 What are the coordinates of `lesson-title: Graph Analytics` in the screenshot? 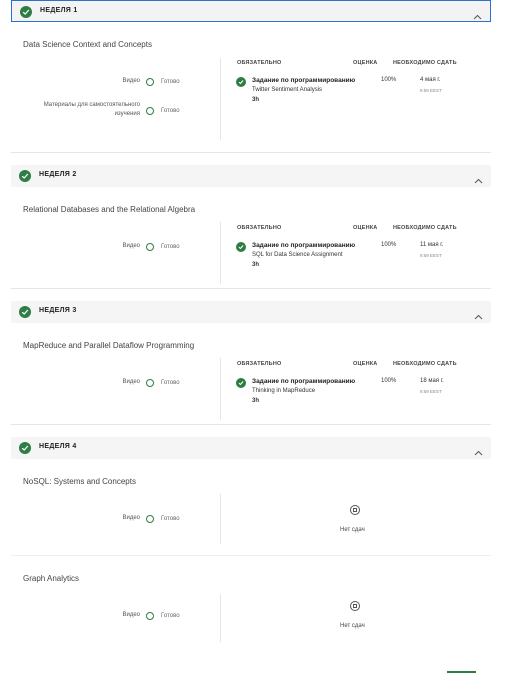 It's located at (51, 578).